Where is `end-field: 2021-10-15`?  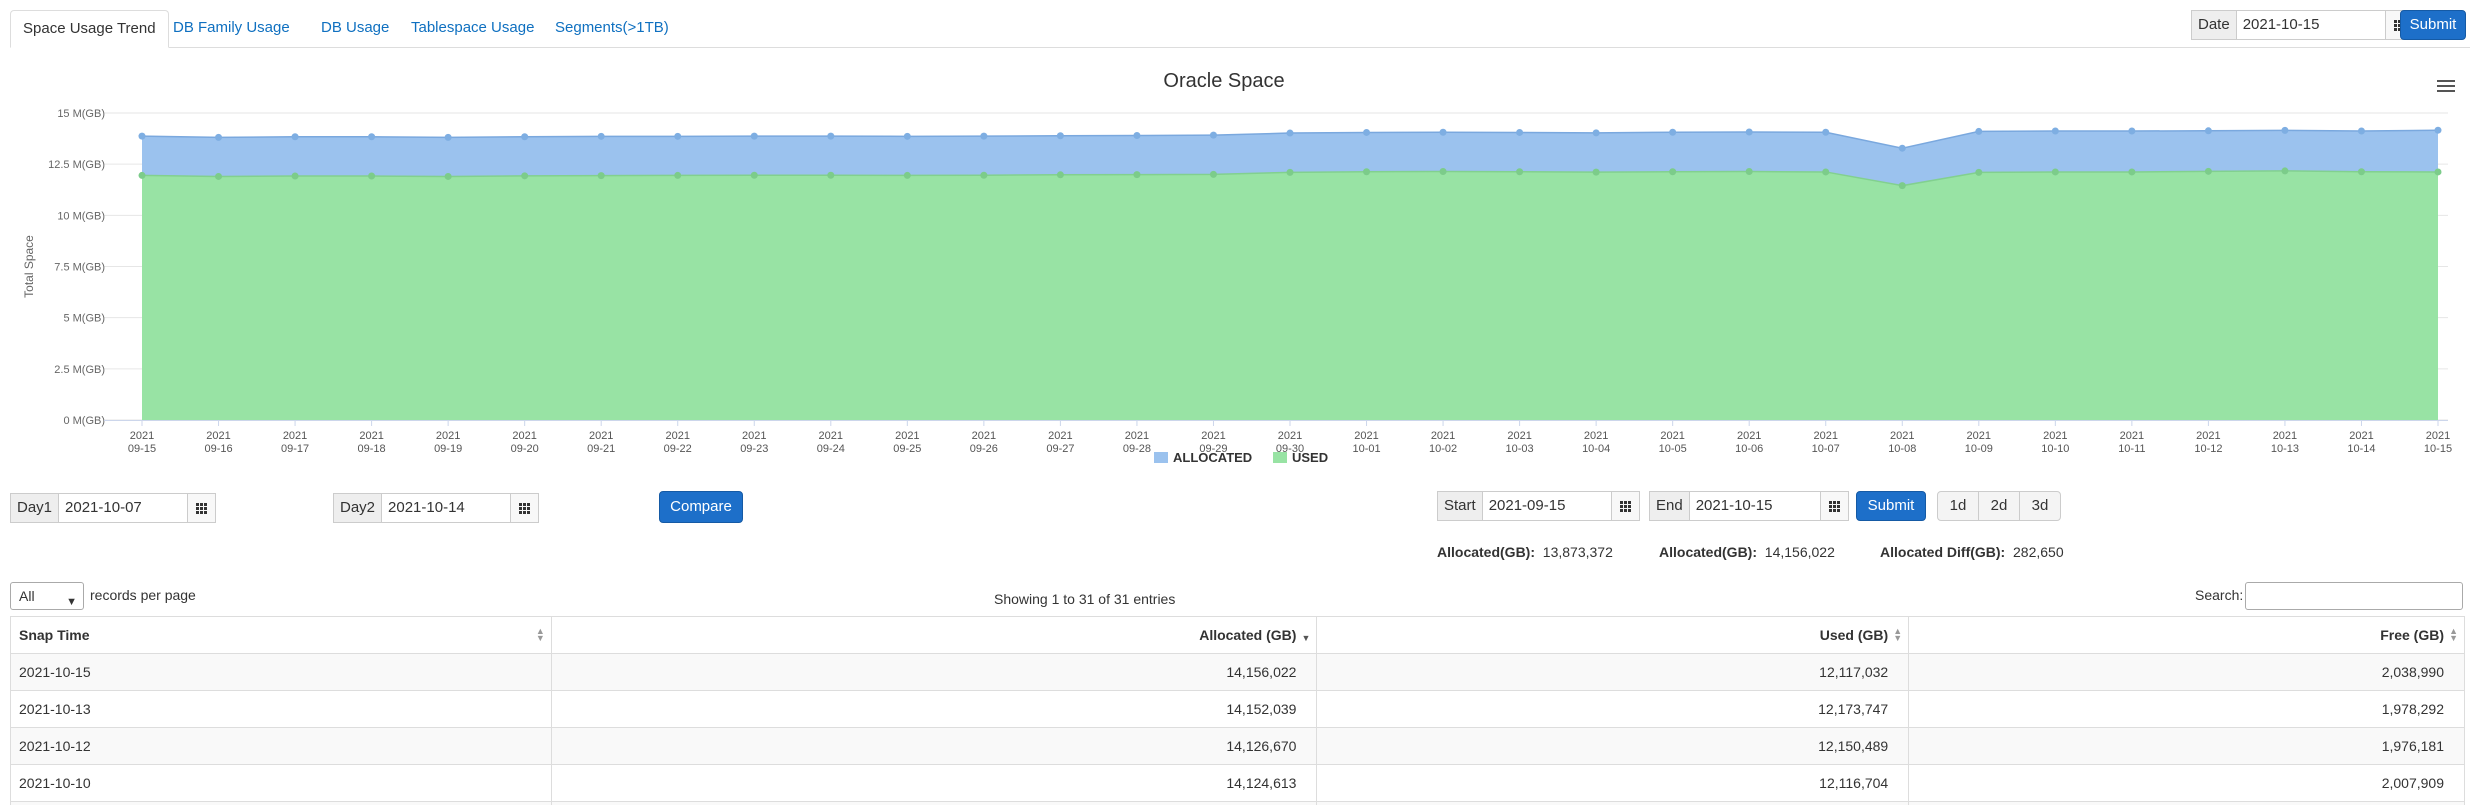
end-field: 2021-10-15 is located at coordinates (1754, 506).